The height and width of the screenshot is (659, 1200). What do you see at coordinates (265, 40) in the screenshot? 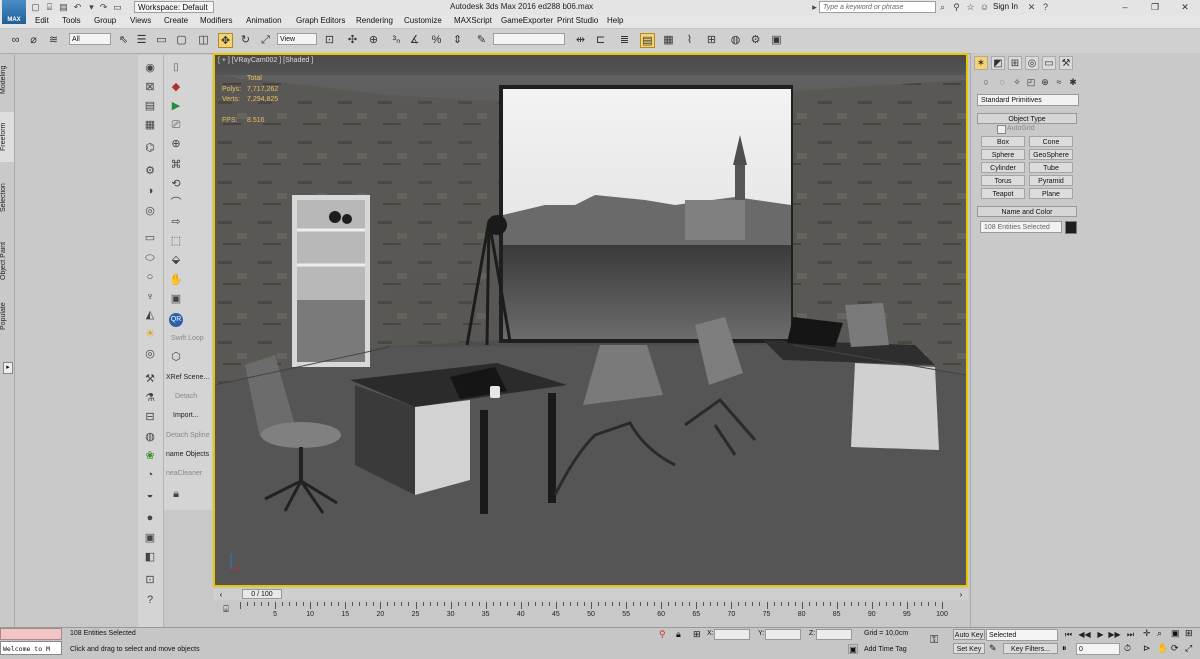
I see `select-and-scale-icon: ⤢` at bounding box center [265, 40].